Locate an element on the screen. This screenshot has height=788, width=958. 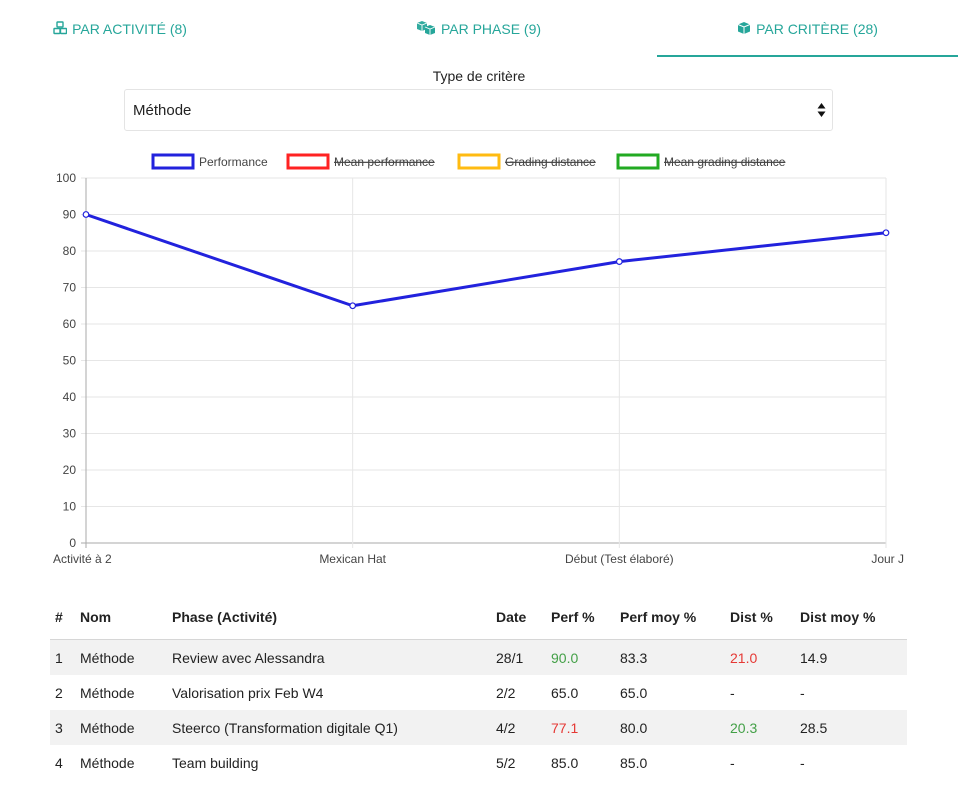
cell-perf: 77.1 is located at coordinates (565, 727).